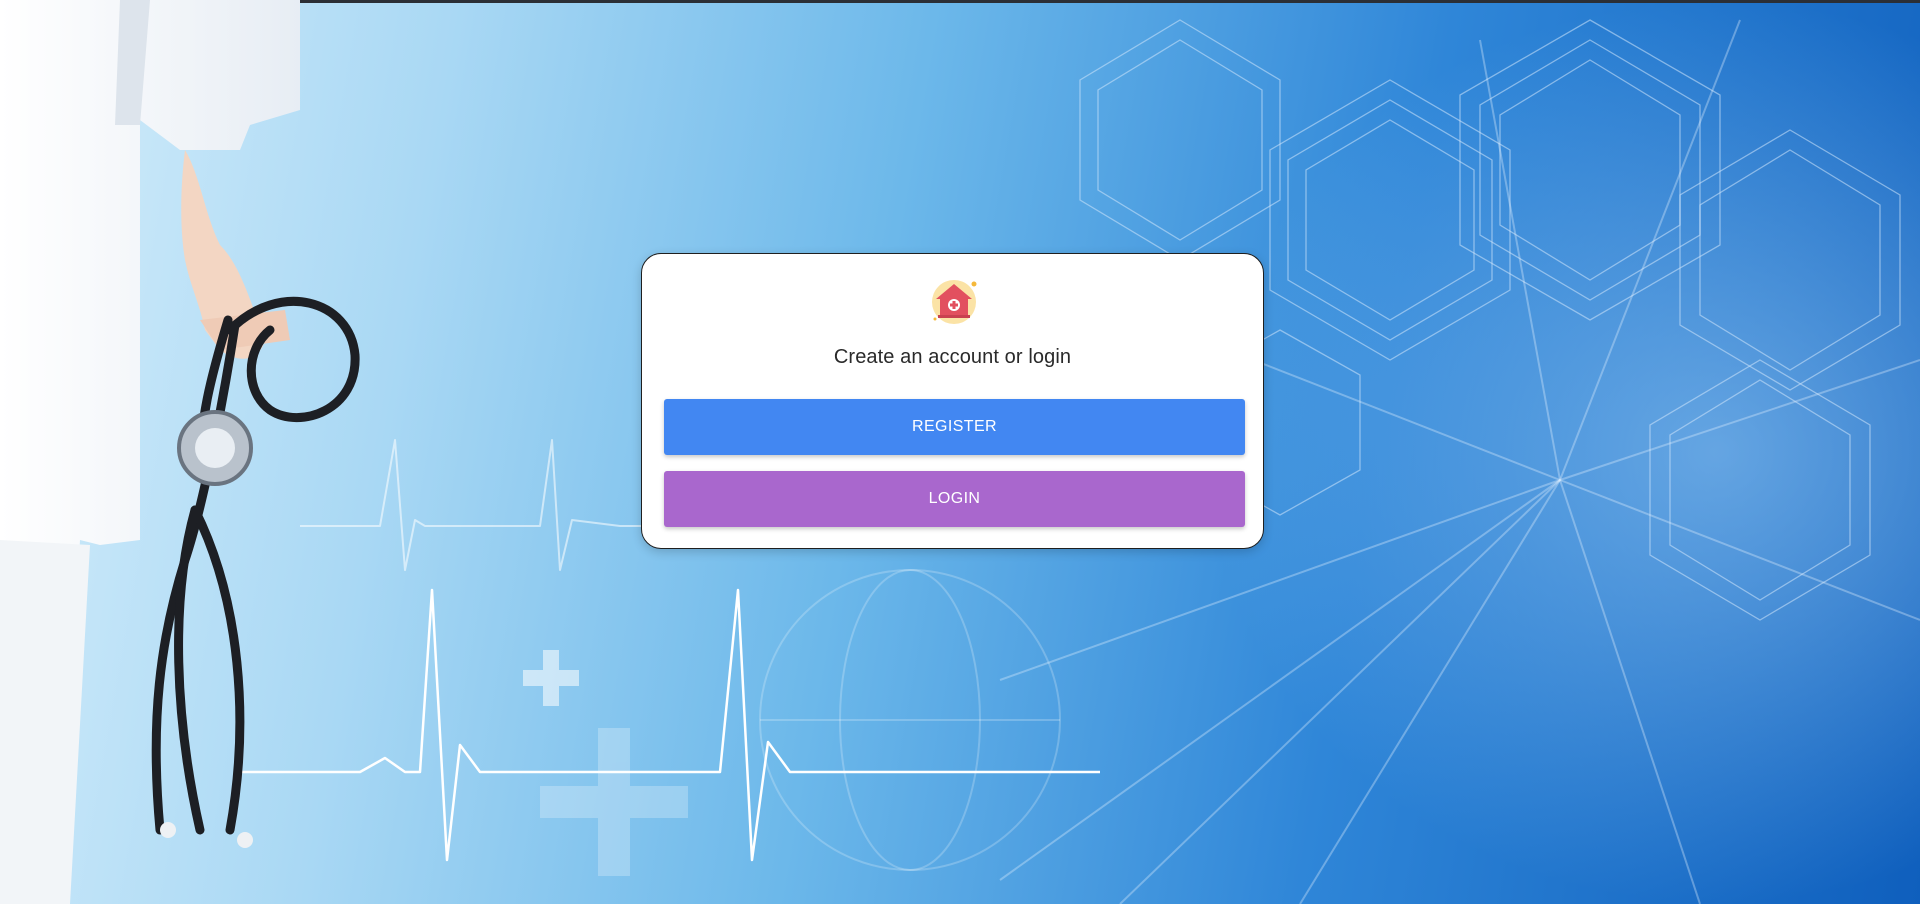 This screenshot has height=904, width=1920. What do you see at coordinates (500, 505) in the screenshot?
I see `heartbeat-line-faint` at bounding box center [500, 505].